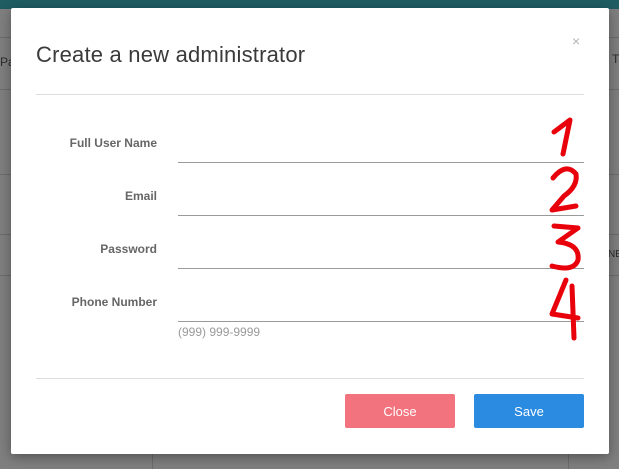 This screenshot has height=469, width=619. I want to click on phone-number-input, so click(381, 308).